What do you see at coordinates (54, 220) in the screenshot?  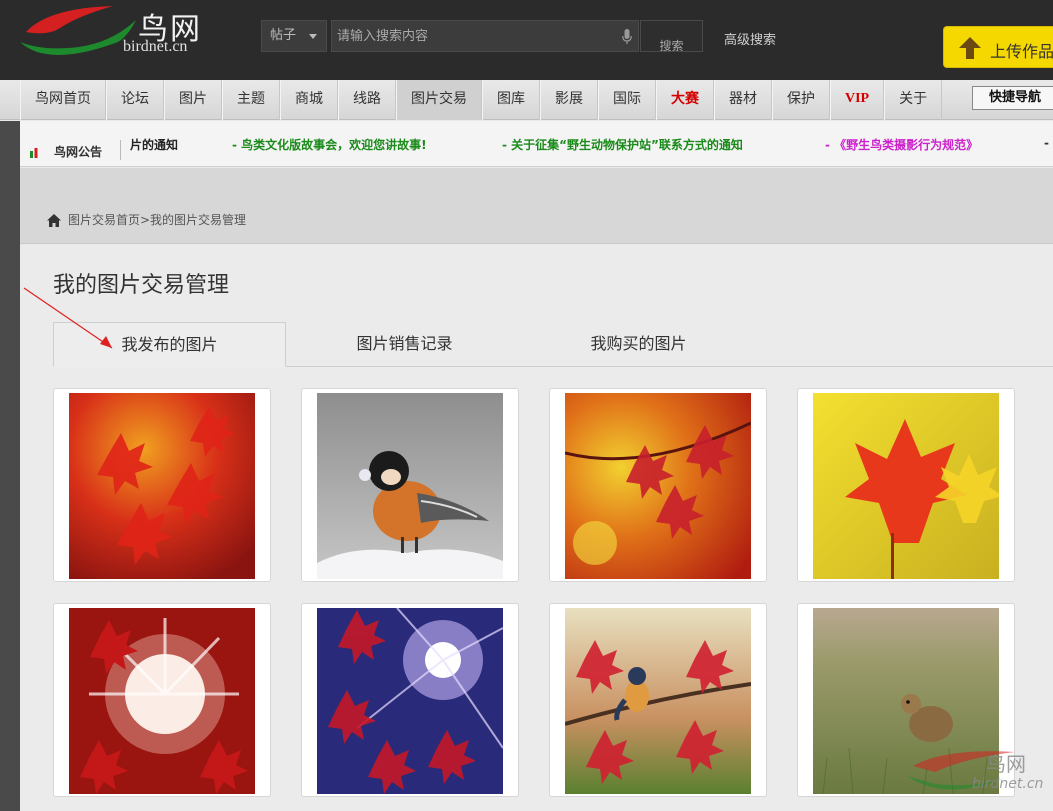 I see `home-icon` at bounding box center [54, 220].